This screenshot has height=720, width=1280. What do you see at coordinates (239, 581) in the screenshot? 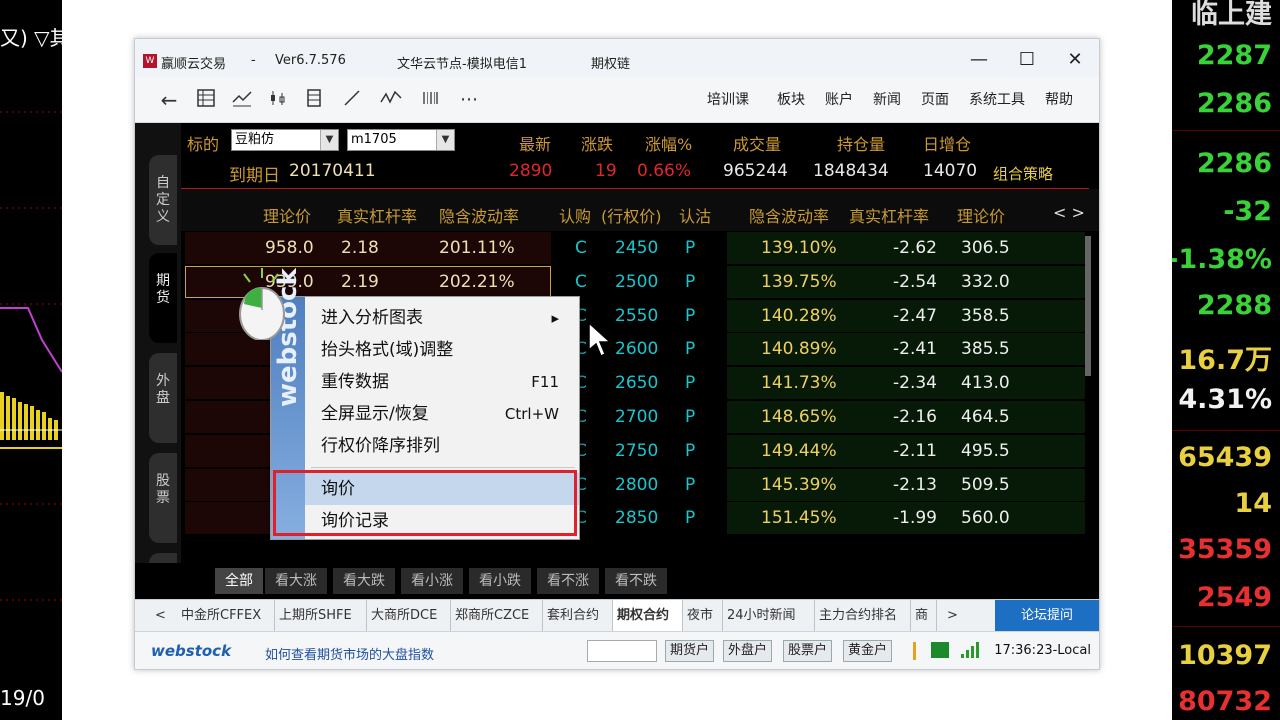
I see `filter-button: 全部` at bounding box center [239, 581].